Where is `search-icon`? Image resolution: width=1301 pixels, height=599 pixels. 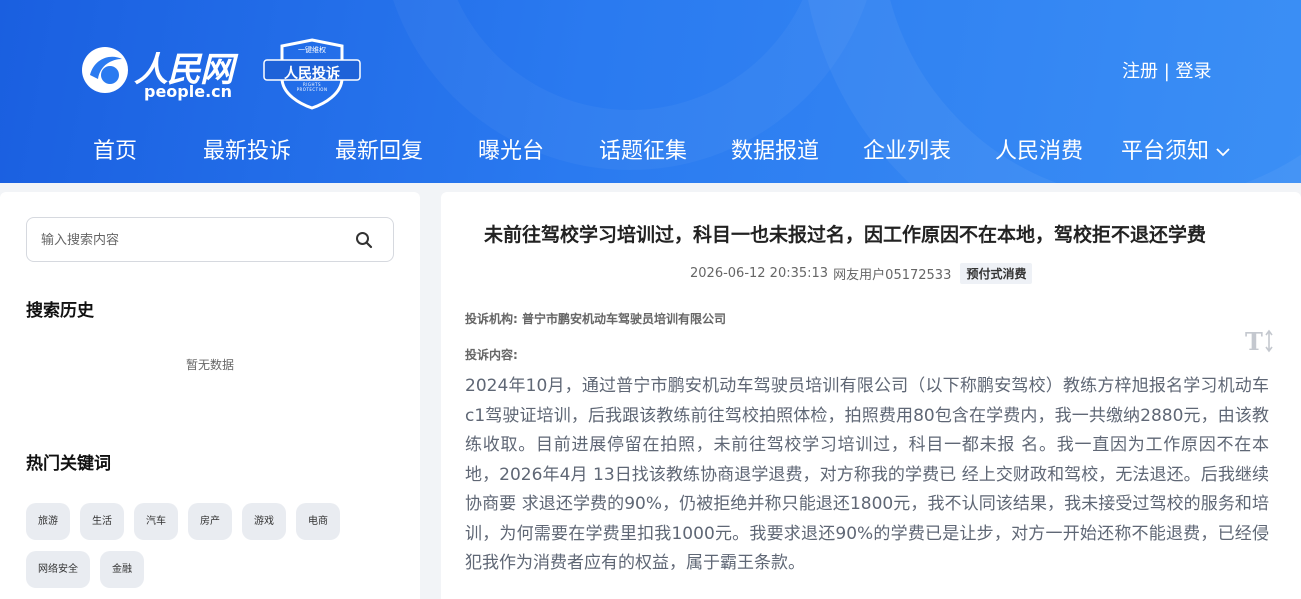 search-icon is located at coordinates (364, 240).